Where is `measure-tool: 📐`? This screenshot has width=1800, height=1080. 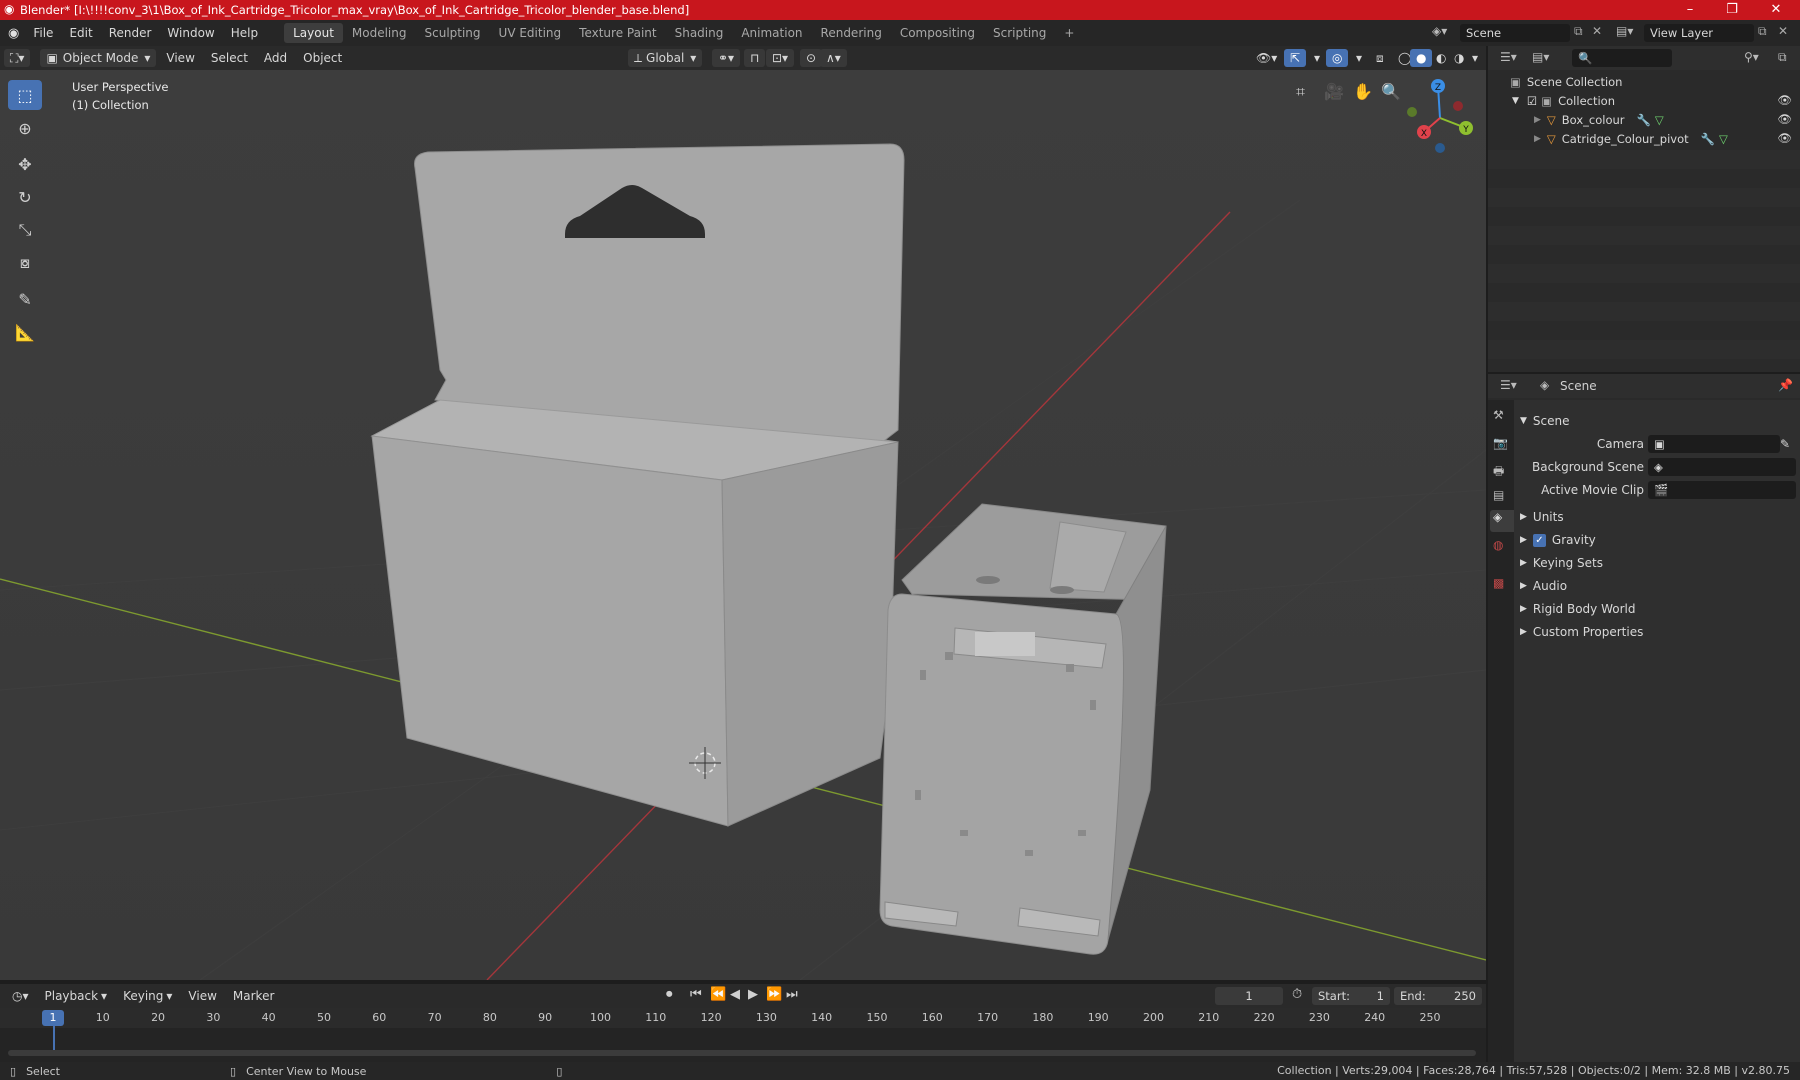 measure-tool: 📐 is located at coordinates (25, 332).